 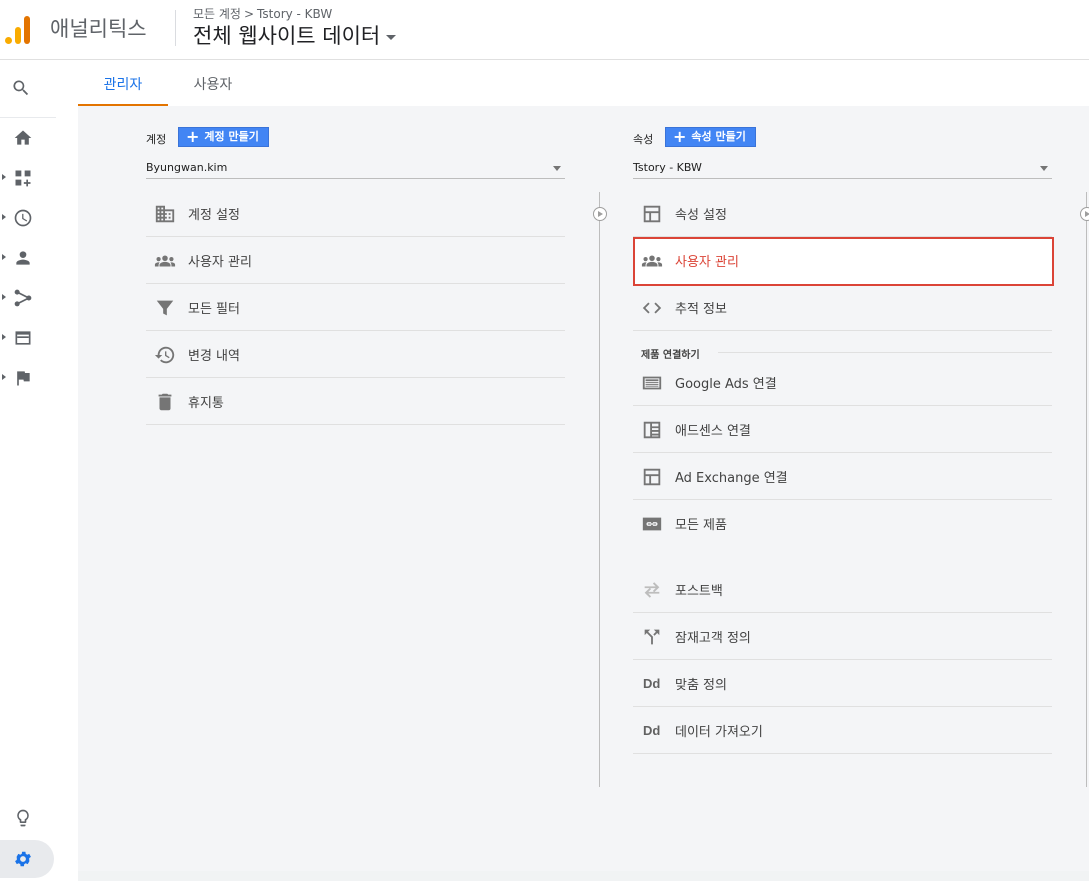 I want to click on menu-item-label: 속성 설정, so click(x=701, y=215).